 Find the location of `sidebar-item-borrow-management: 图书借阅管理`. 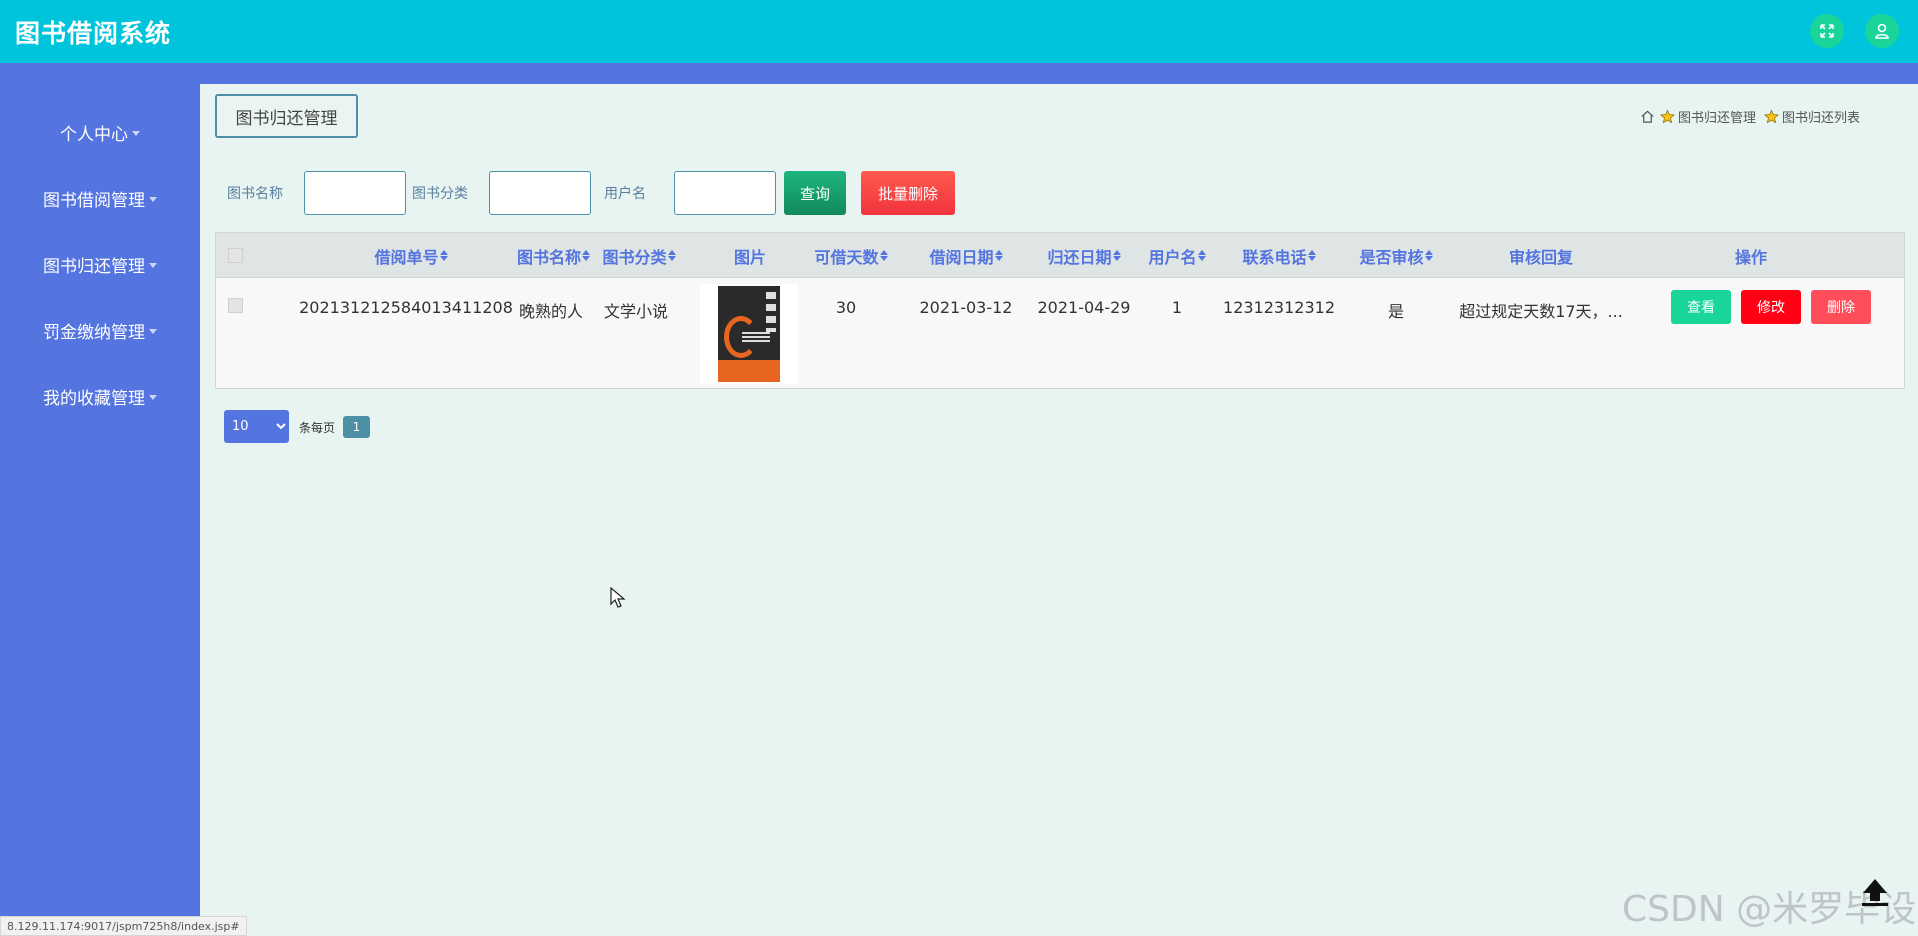

sidebar-item-borrow-management: 图书借阅管理 is located at coordinates (100, 198).